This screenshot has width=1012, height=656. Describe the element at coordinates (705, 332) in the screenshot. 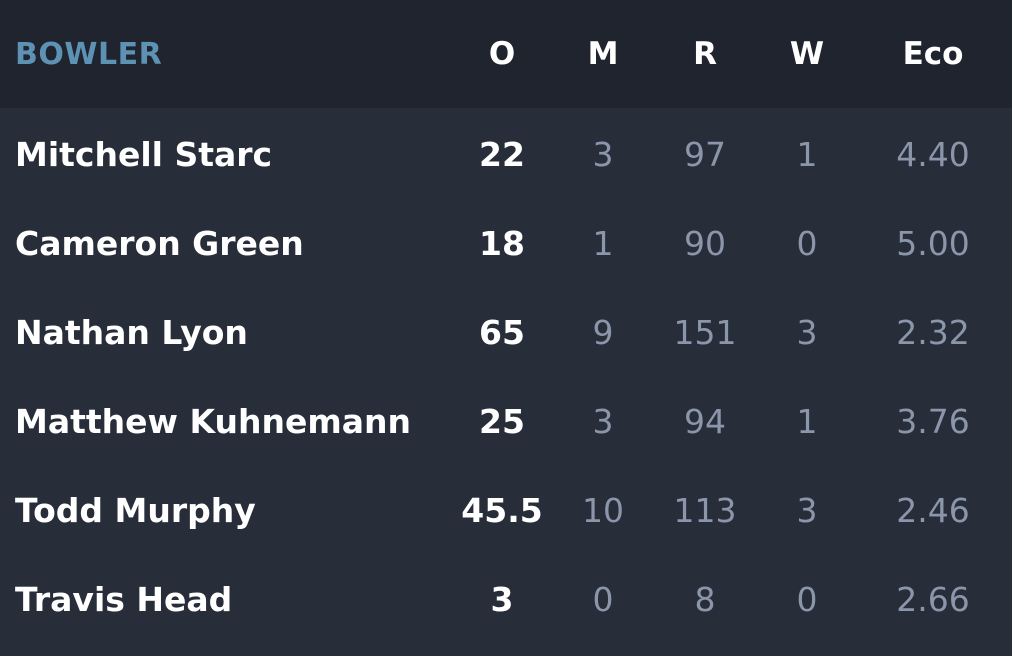

I see `runs-value: 151` at that location.